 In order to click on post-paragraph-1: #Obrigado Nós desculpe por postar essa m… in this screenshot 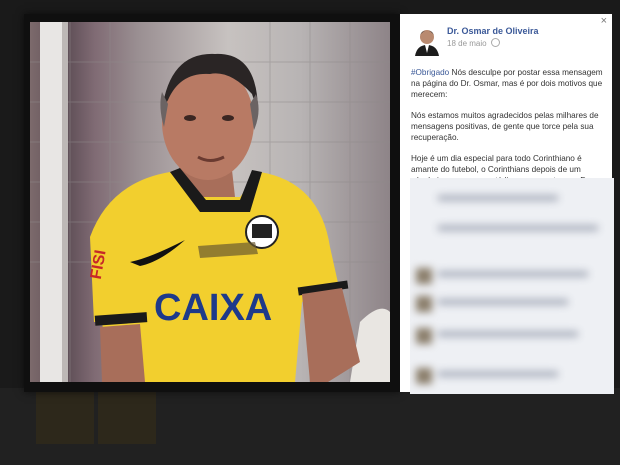, I will do `click(507, 83)`.